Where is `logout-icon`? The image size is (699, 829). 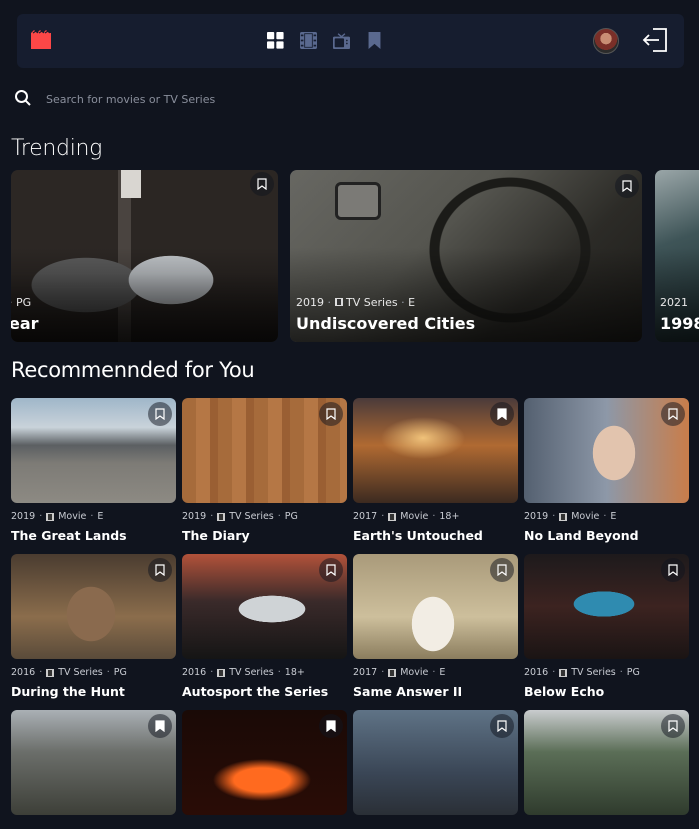
logout-icon is located at coordinates (655, 40).